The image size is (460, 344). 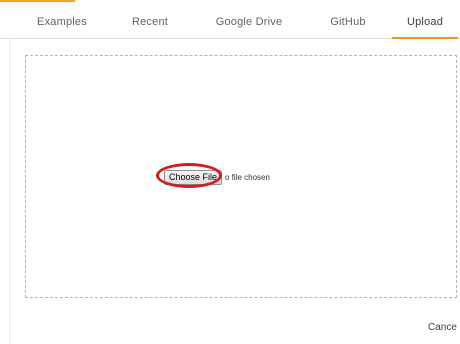 What do you see at coordinates (442, 327) in the screenshot?
I see `cancel-button: Cance` at bounding box center [442, 327].